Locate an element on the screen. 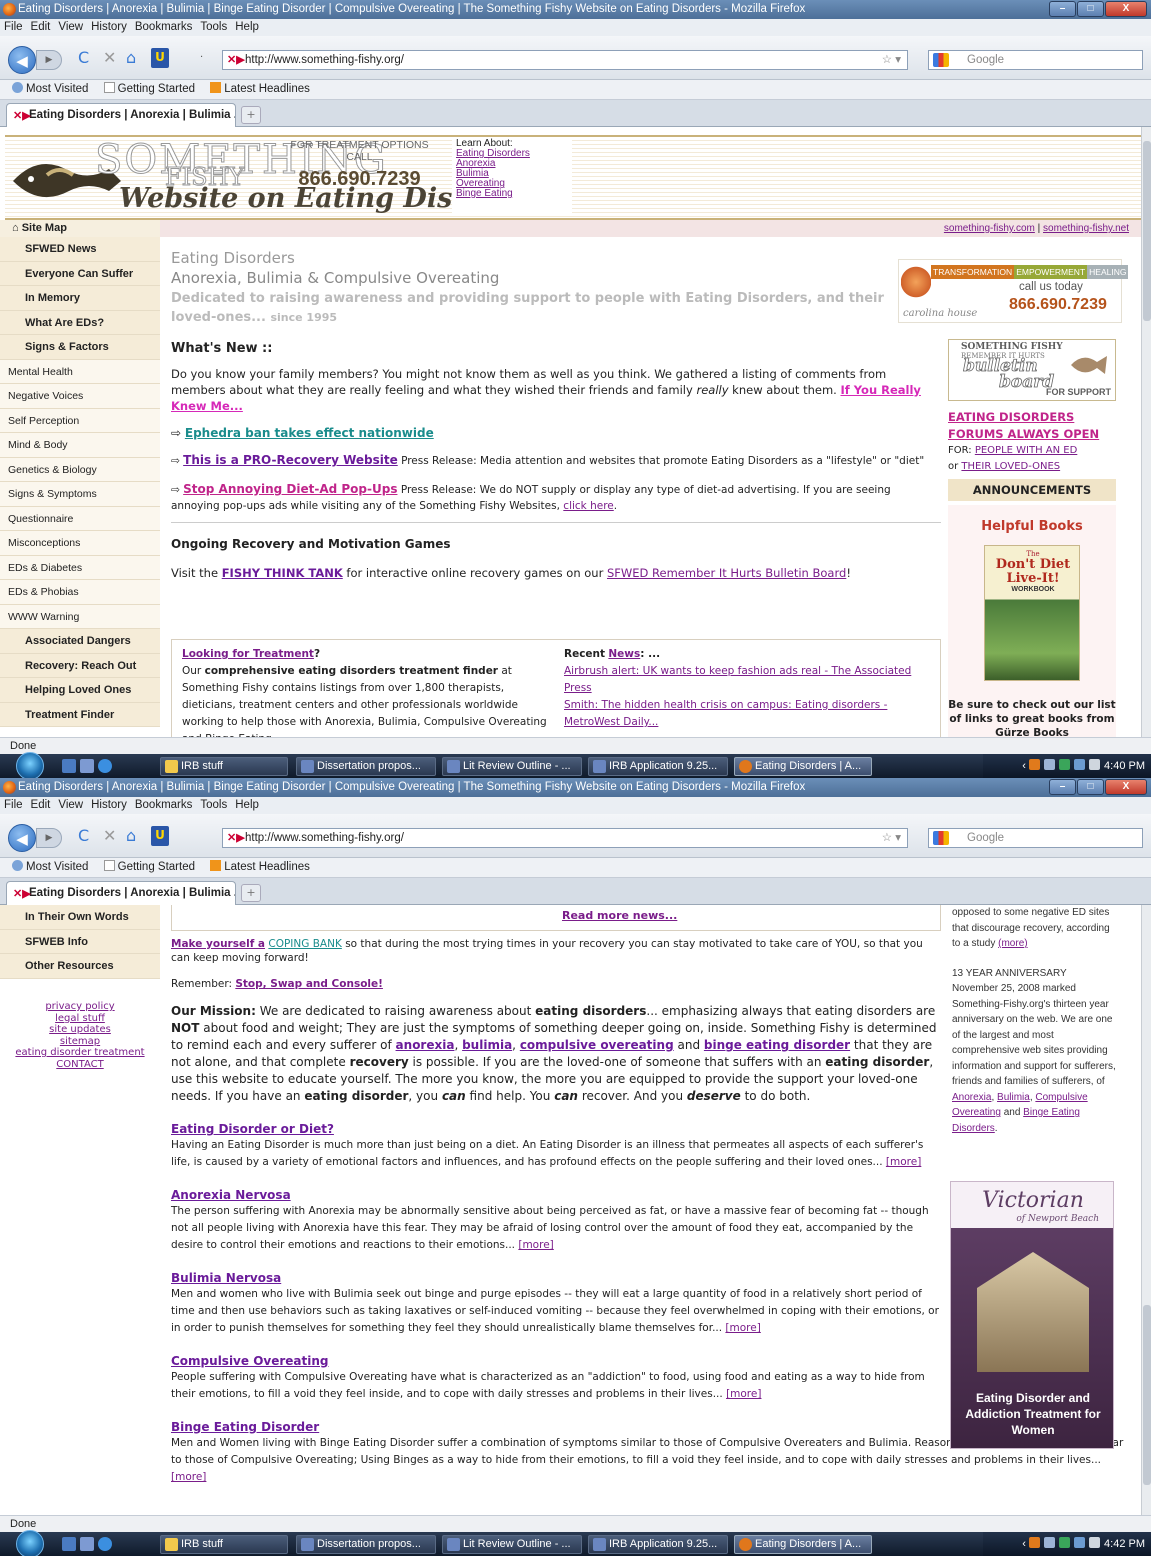 The width and height of the screenshot is (1151, 1556). sidebar-item: SFWEB Info is located at coordinates (80, 941).